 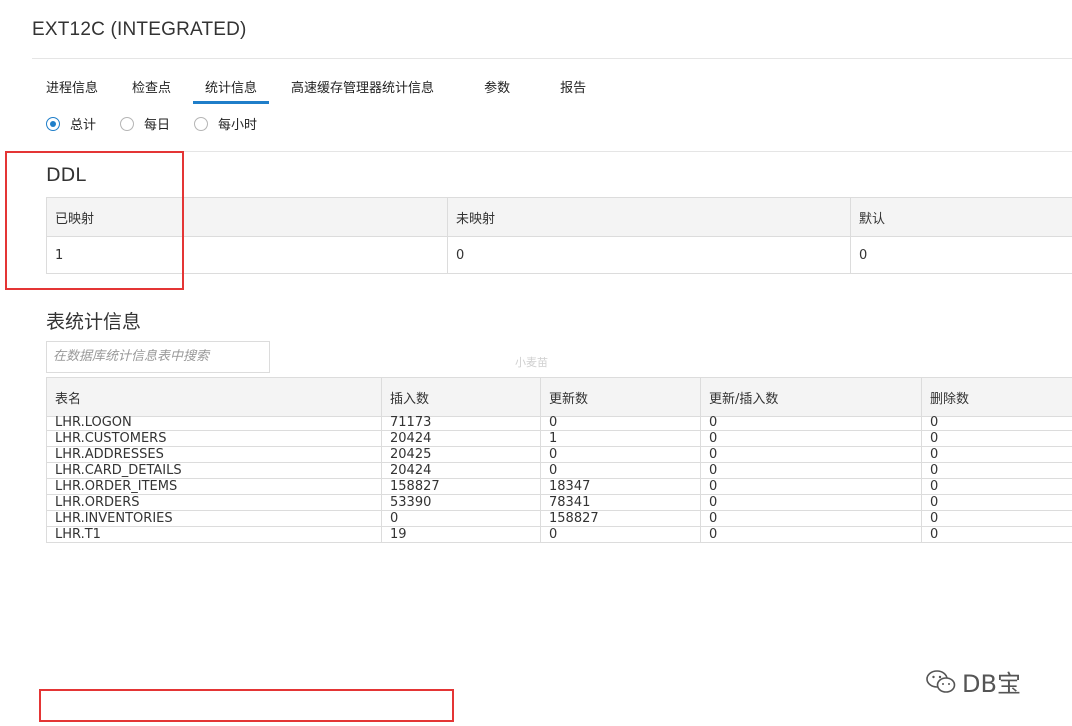 What do you see at coordinates (214, 423) in the screenshot?
I see `cell-table-name: LHR.LOGON` at bounding box center [214, 423].